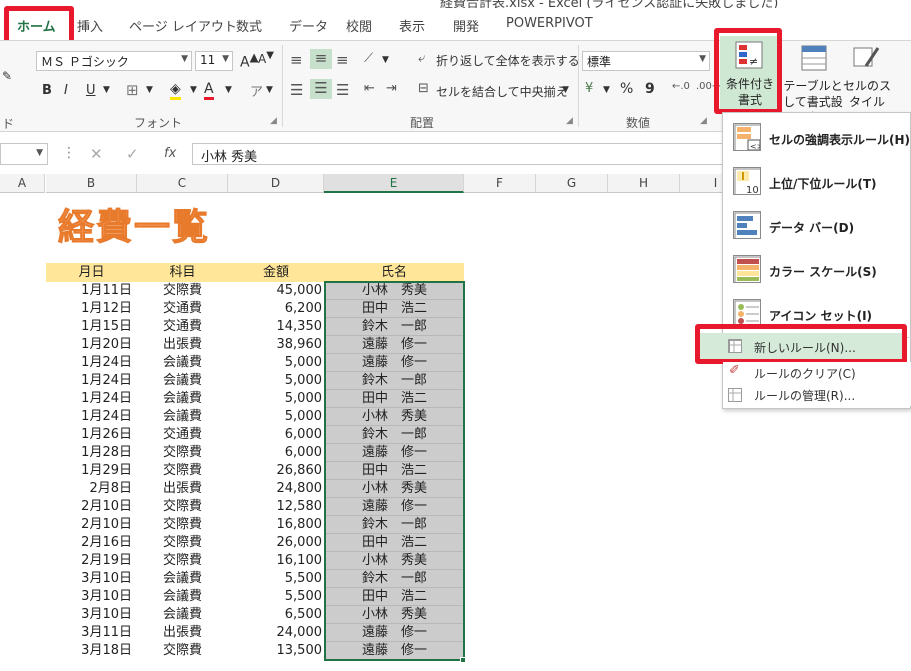 This screenshot has width=911, height=671. What do you see at coordinates (296, 60) in the screenshot?
I see `align-top-icon: ≡` at bounding box center [296, 60].